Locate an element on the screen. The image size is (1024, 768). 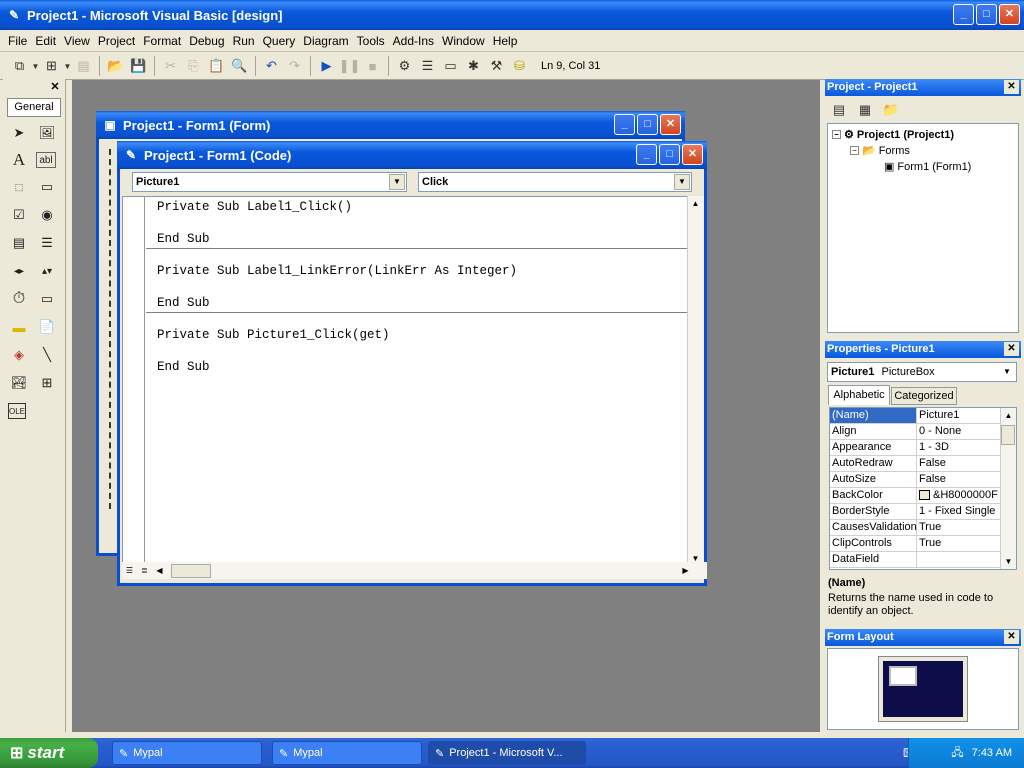
textbox-tool-icon: abl is located at coordinates (46, 160).